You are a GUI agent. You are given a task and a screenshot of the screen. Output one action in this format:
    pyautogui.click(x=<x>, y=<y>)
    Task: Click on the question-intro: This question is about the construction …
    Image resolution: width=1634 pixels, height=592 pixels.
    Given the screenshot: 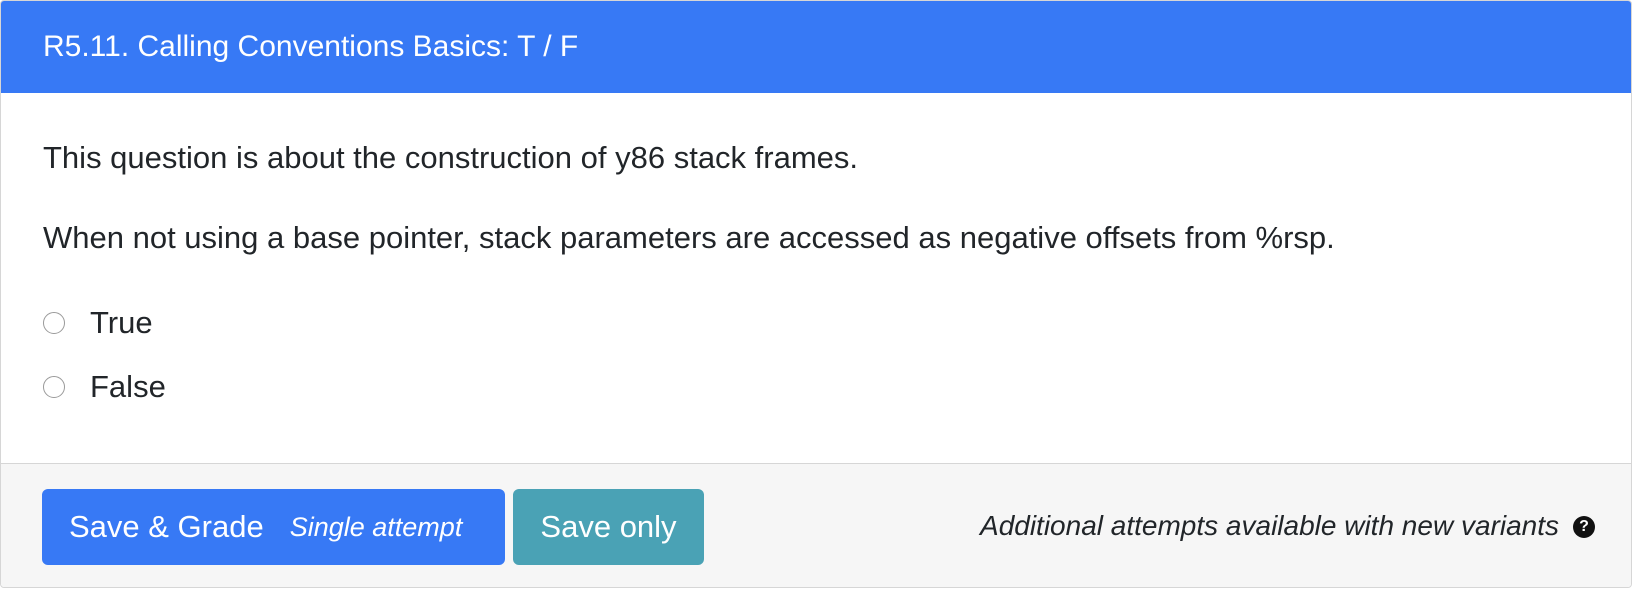 What is the action you would take?
    pyautogui.click(x=451, y=157)
    